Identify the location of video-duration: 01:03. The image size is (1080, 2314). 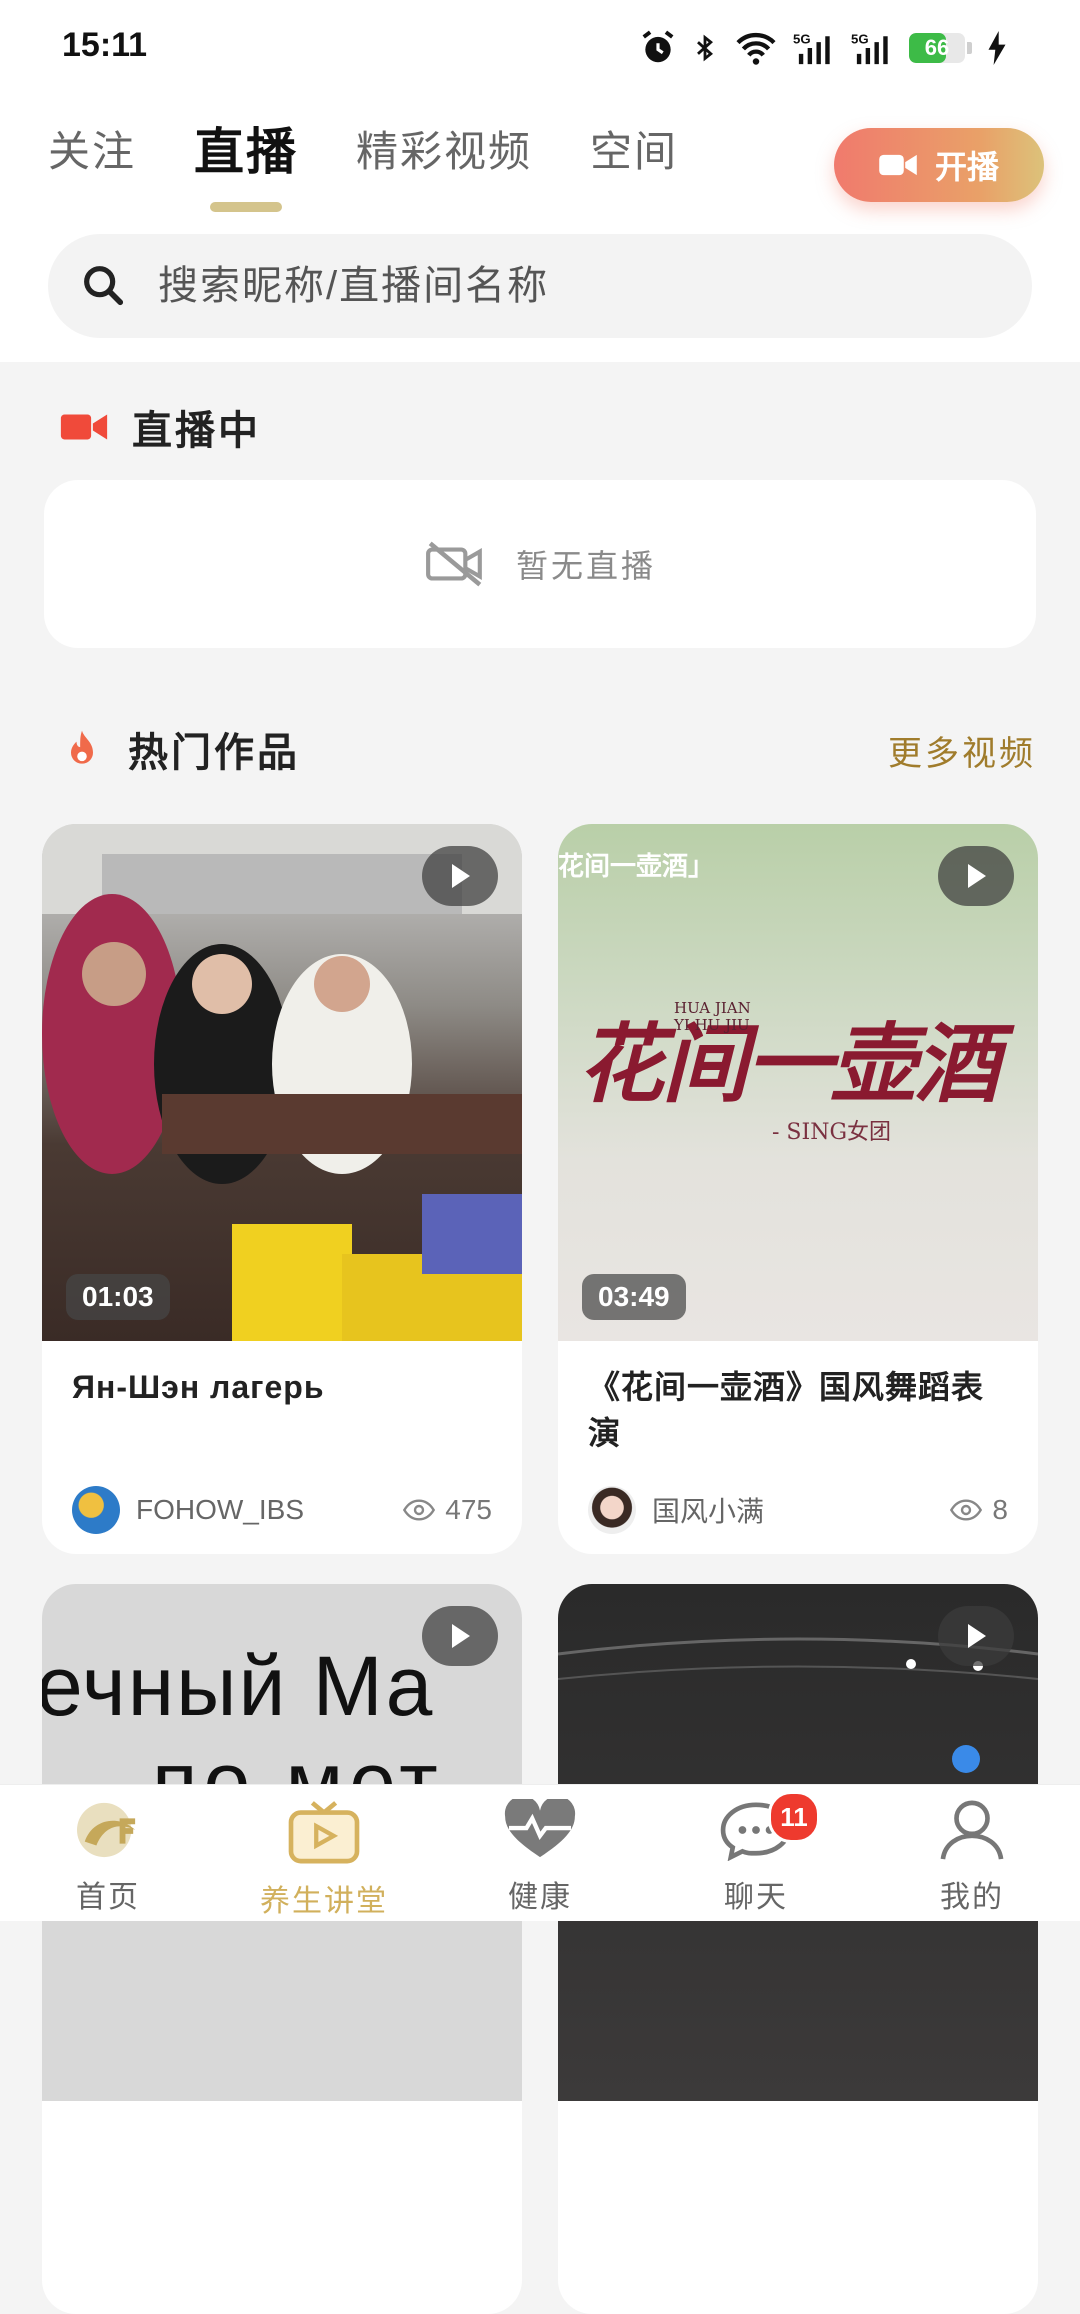
(118, 1297).